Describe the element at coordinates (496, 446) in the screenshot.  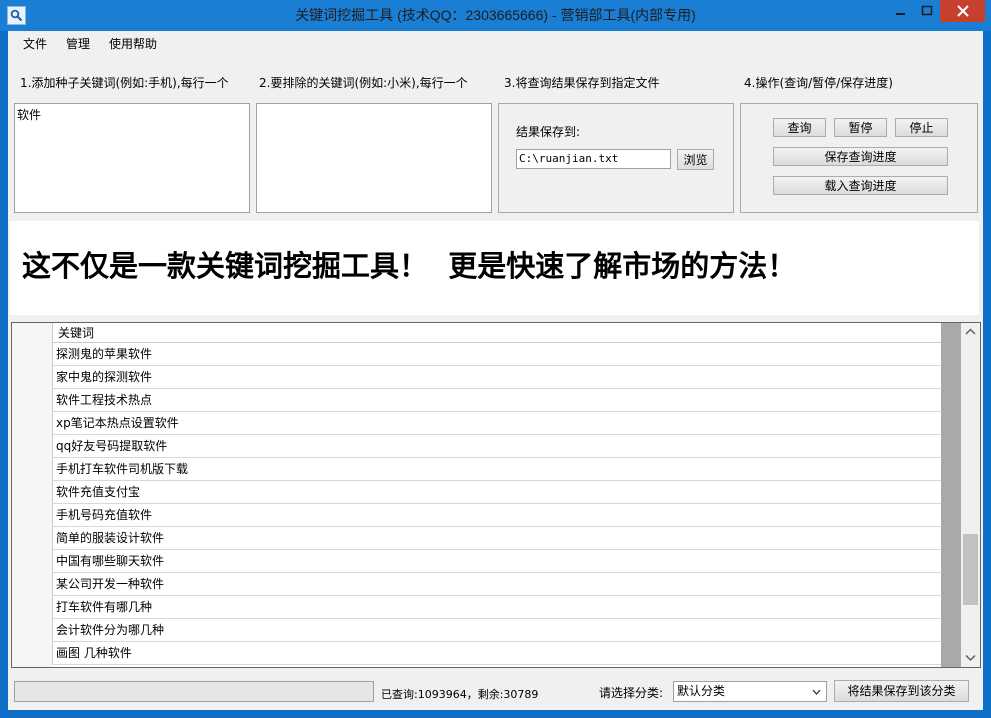
I see `table-row: qq好友号码提取软件` at that location.